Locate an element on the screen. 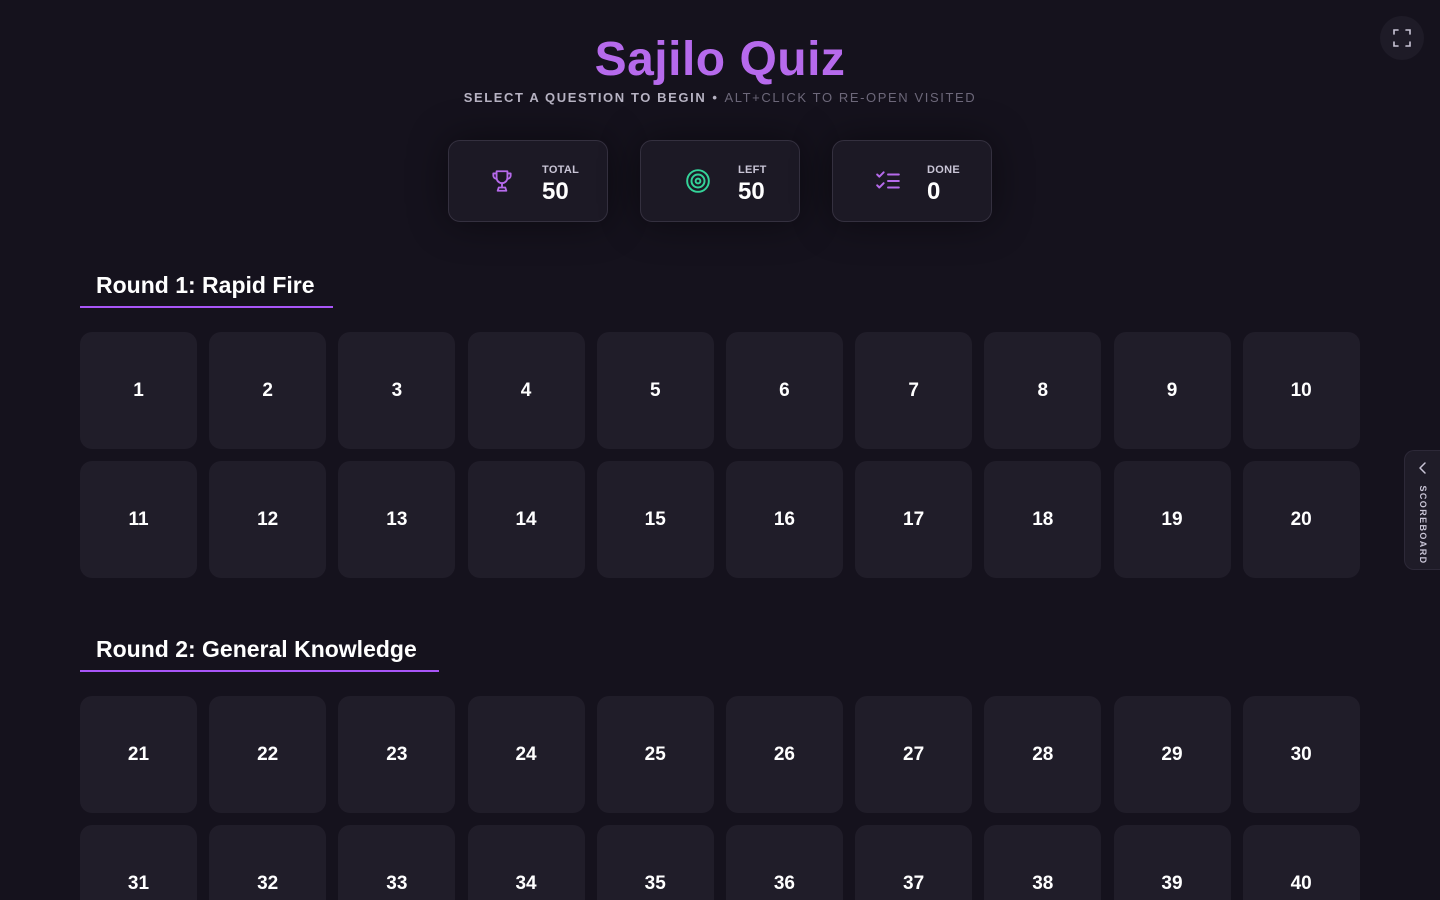  question-button: 18 is located at coordinates (1043, 519).